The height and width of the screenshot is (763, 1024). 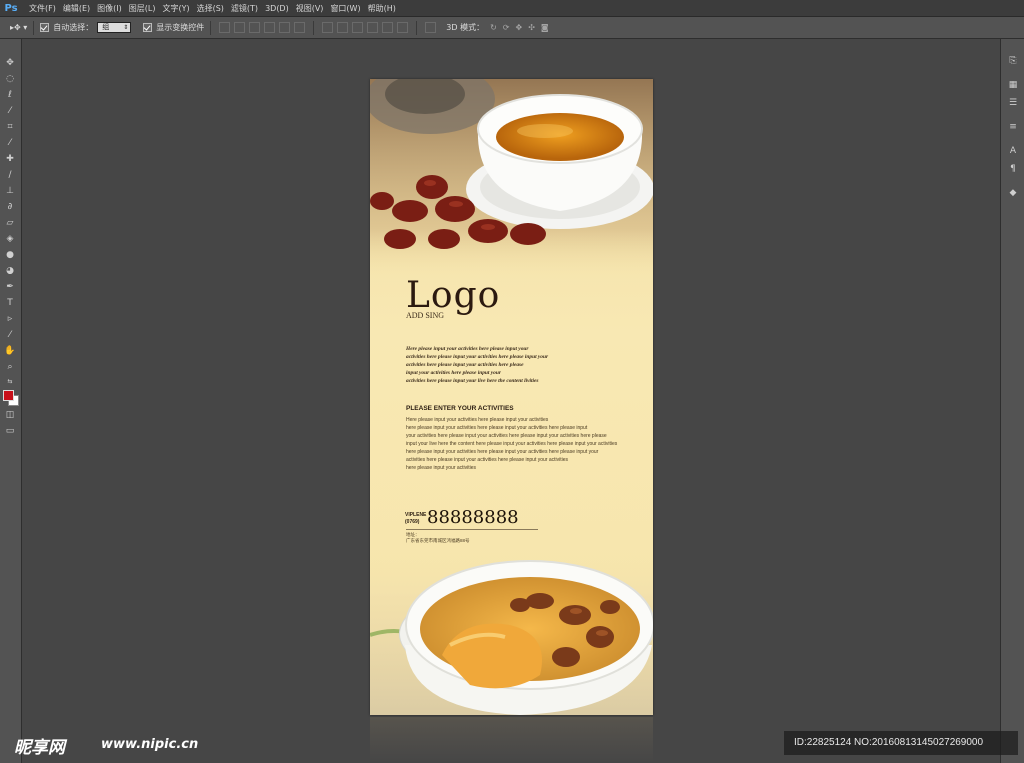 I want to click on chicken-pot-photo, so click(x=511, y=630).